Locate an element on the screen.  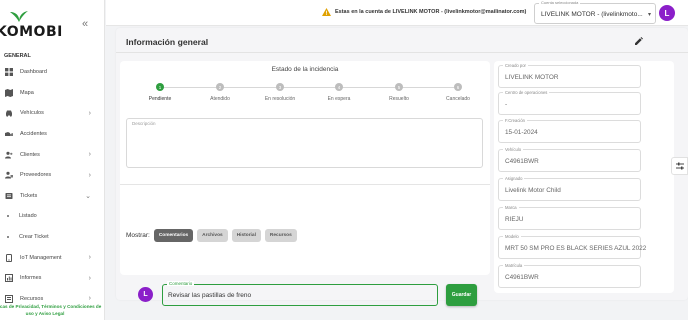
step-en-resolucion: 3 En resolución is located at coordinates (280, 91).